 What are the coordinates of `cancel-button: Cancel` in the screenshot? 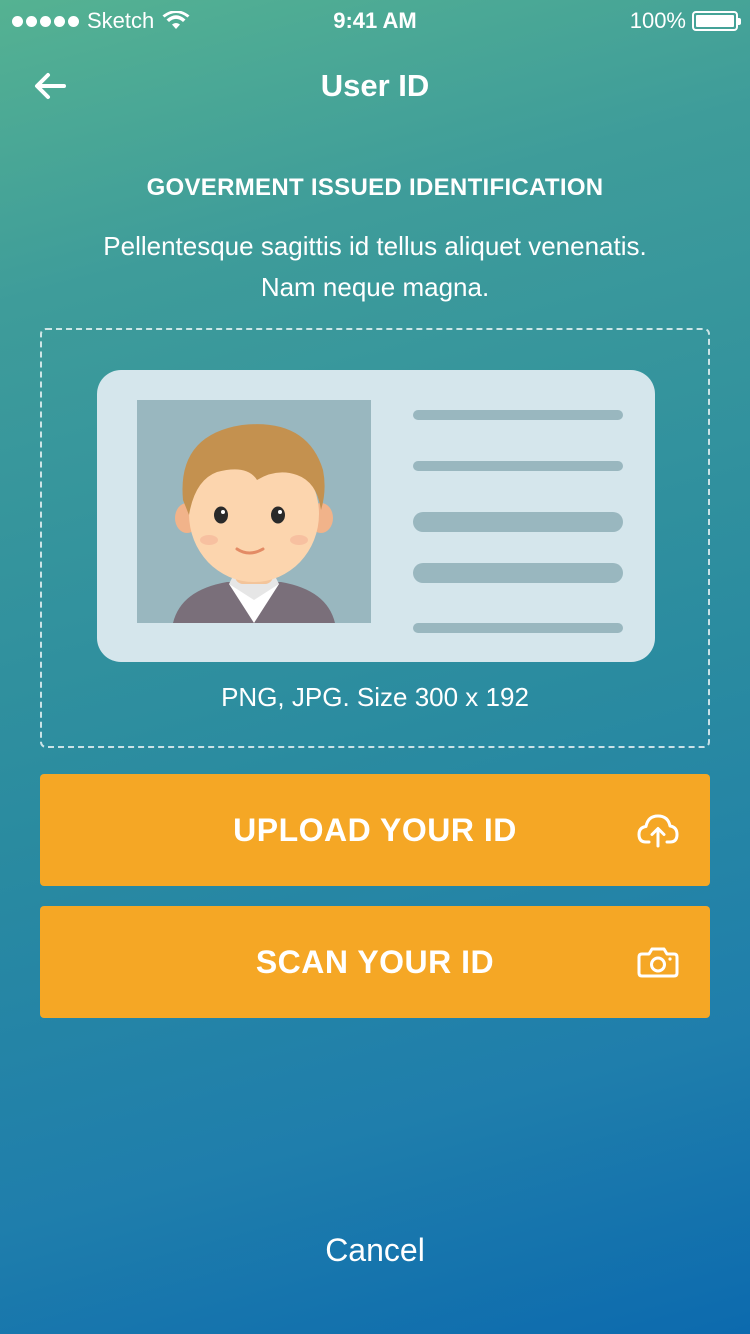 It's located at (375, 1250).